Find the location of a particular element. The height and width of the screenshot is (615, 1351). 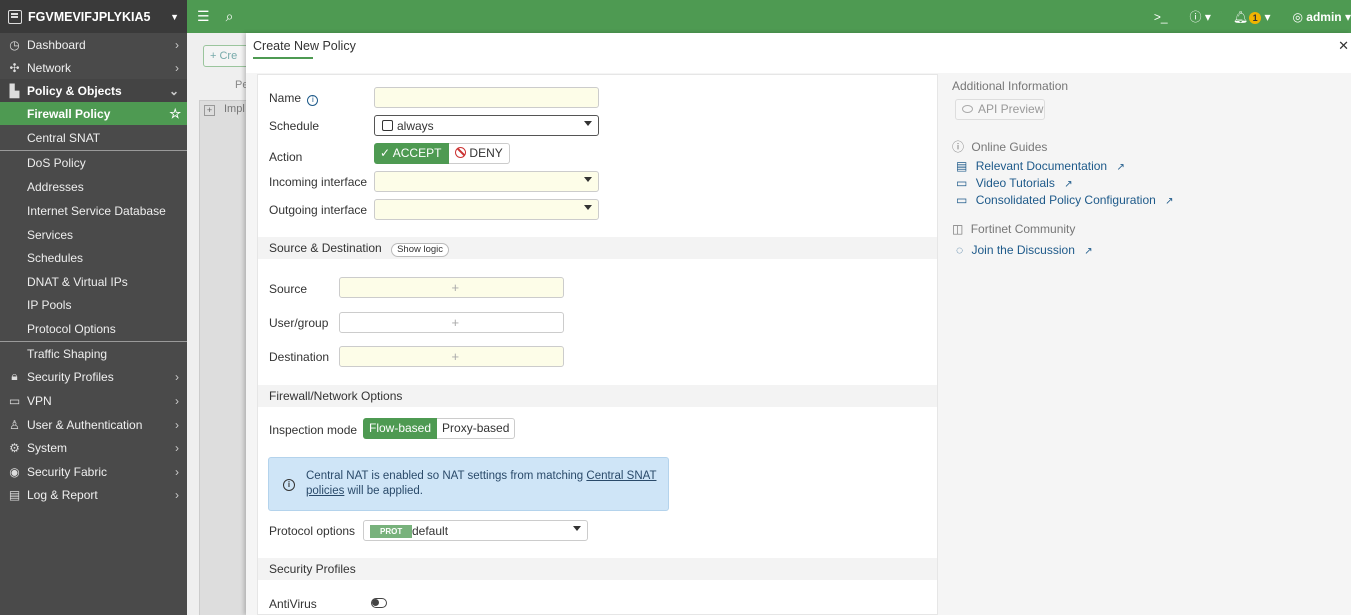

outgoing-interface-select is located at coordinates (486, 209).